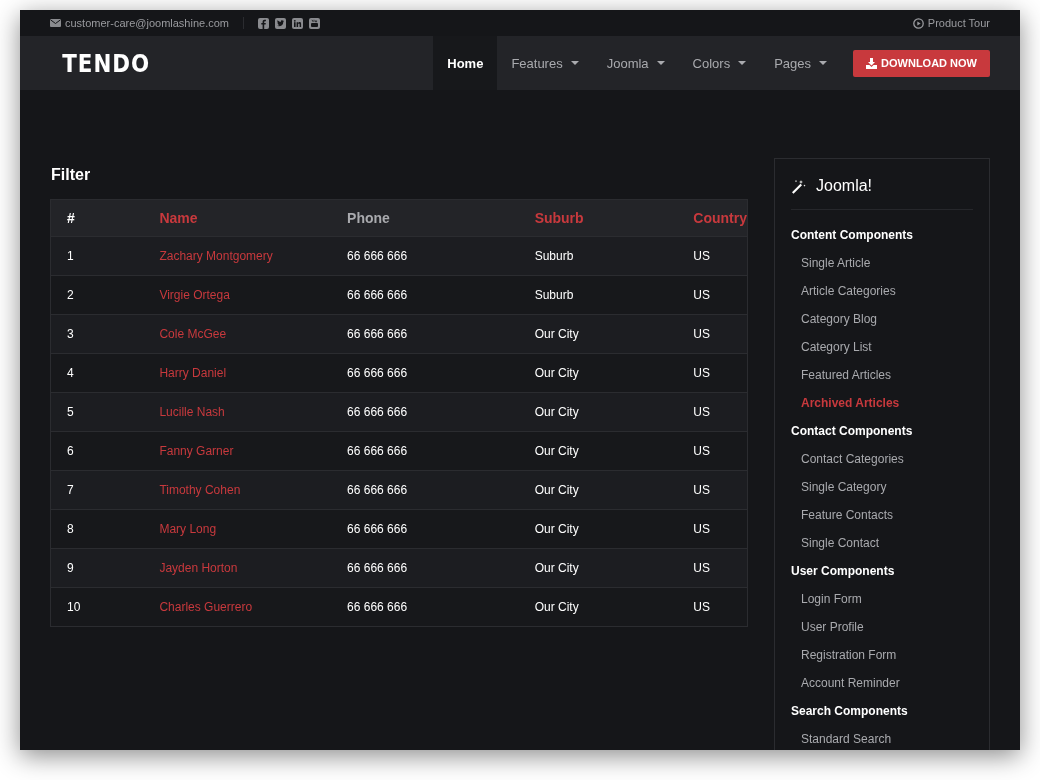 The width and height of the screenshot is (1040, 780). What do you see at coordinates (845, 405) in the screenshot?
I see `menu-item: Archived Articles` at bounding box center [845, 405].